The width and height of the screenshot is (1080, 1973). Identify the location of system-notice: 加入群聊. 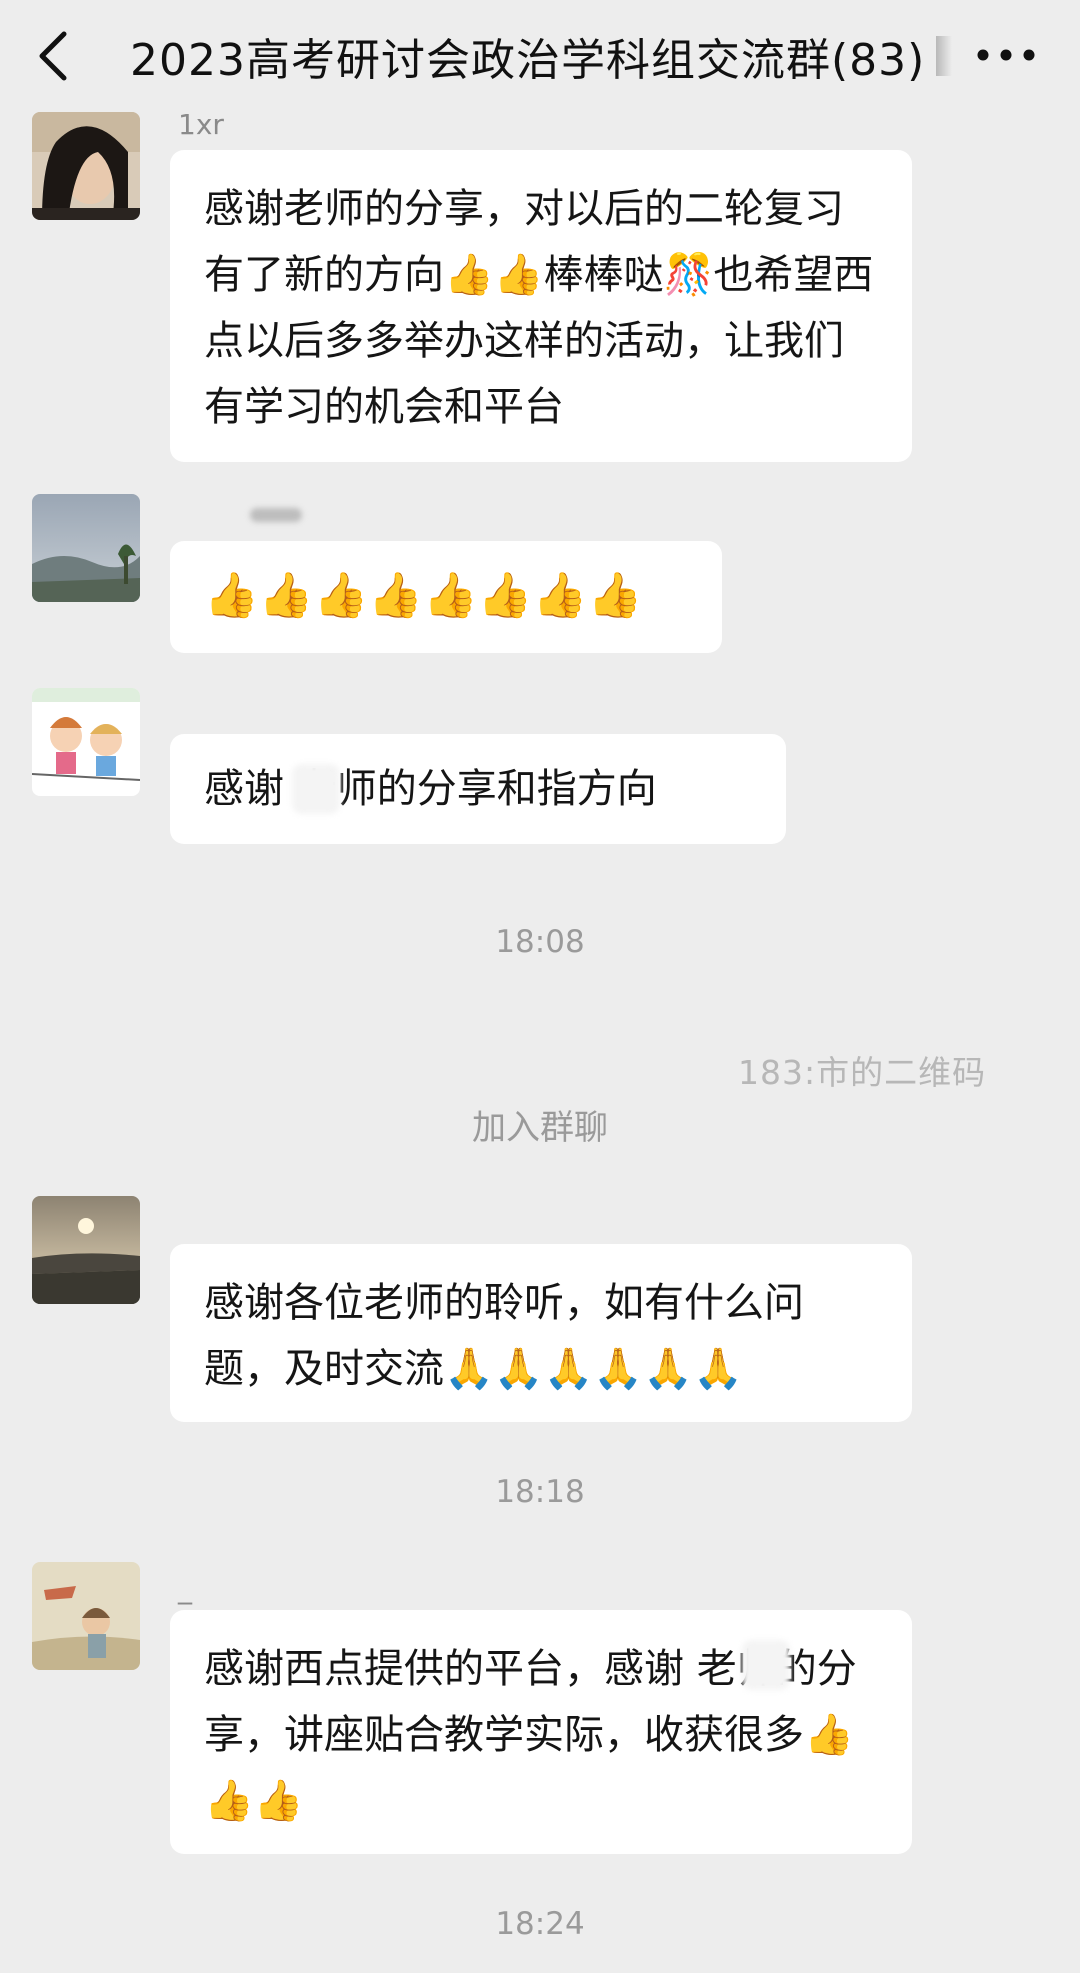
(540, 1128).